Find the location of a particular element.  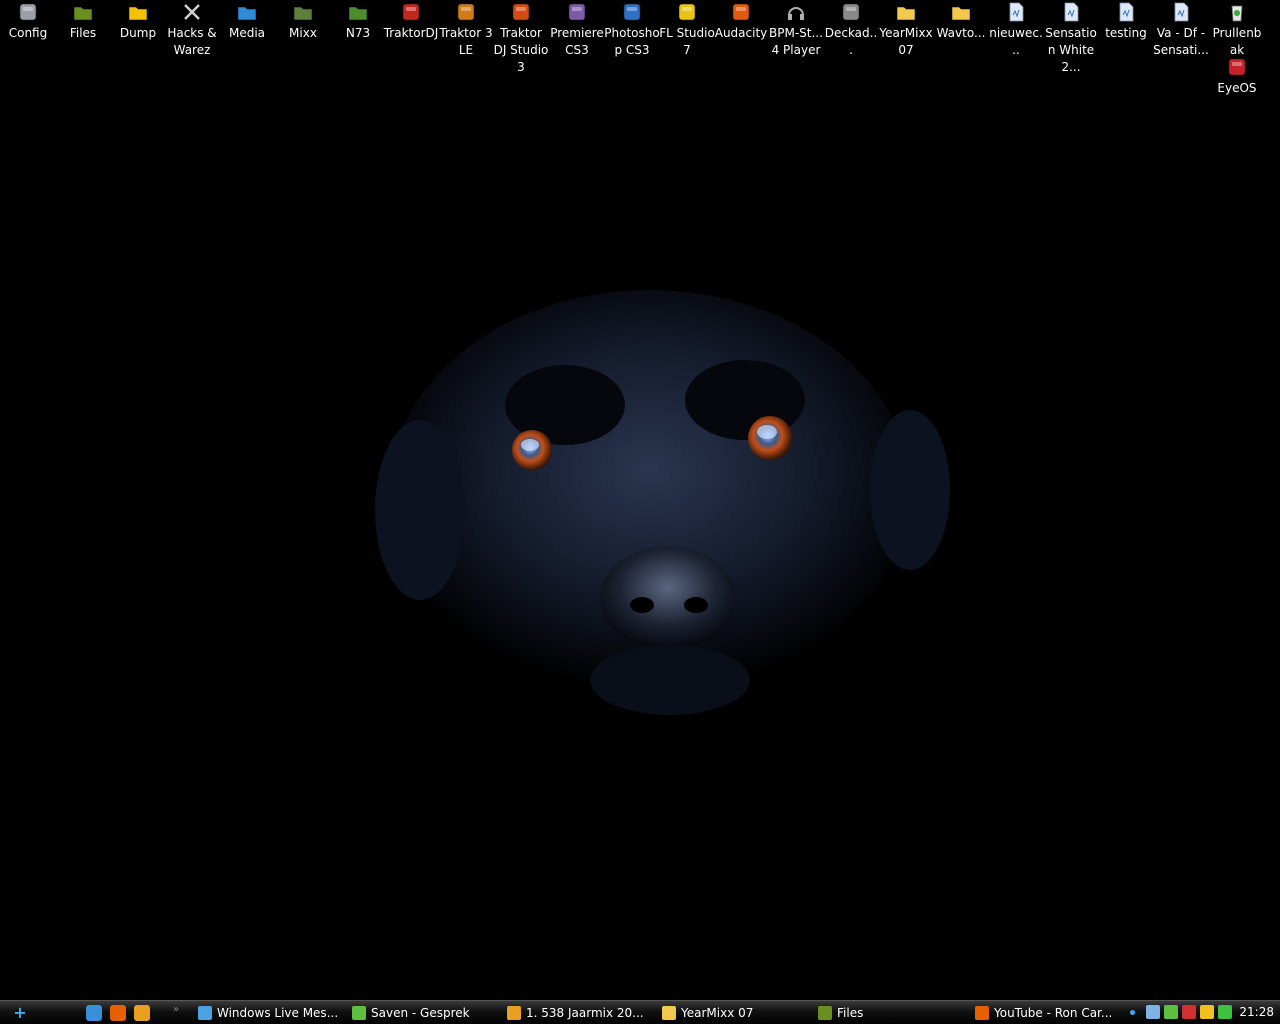

desktop-icon: Photoshop CS3 is located at coordinates (632, 29).